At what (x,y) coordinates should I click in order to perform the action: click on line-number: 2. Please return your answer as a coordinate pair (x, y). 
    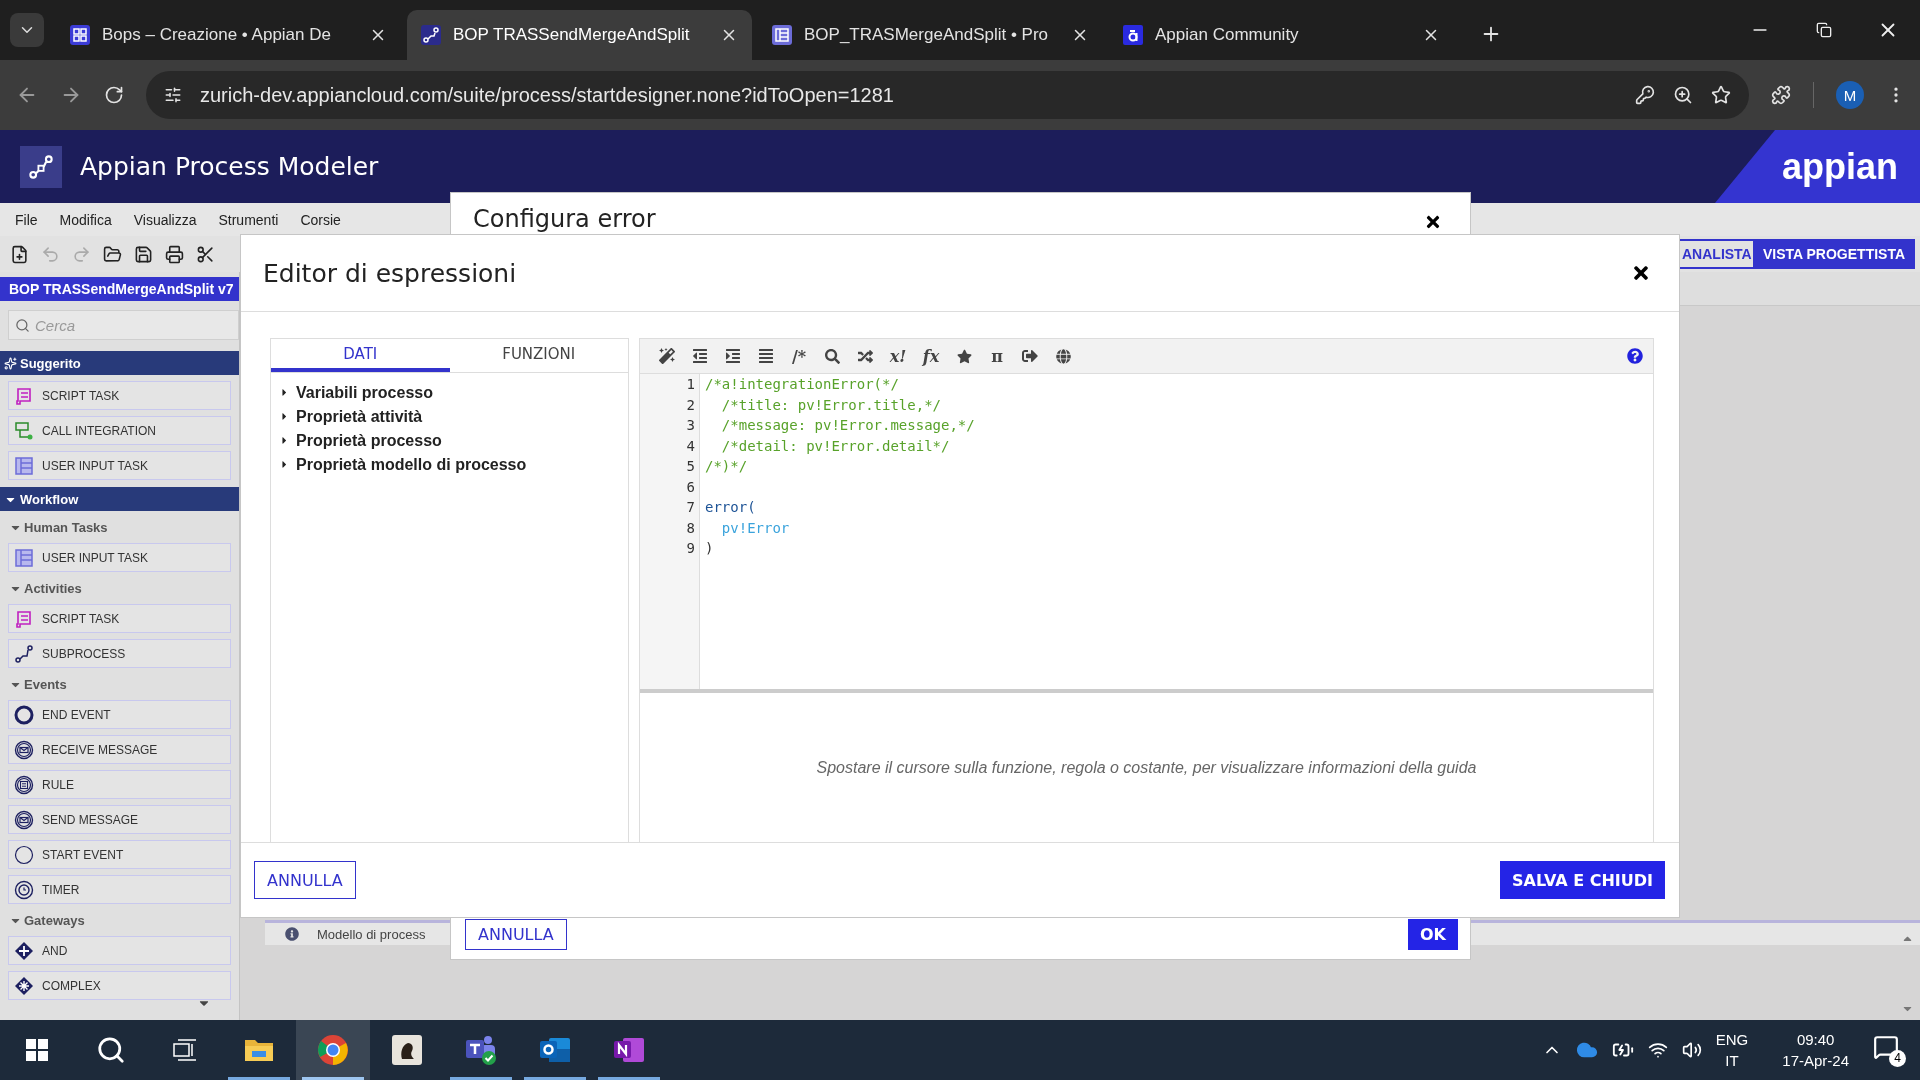
    Looking at the image, I should click on (690, 405).